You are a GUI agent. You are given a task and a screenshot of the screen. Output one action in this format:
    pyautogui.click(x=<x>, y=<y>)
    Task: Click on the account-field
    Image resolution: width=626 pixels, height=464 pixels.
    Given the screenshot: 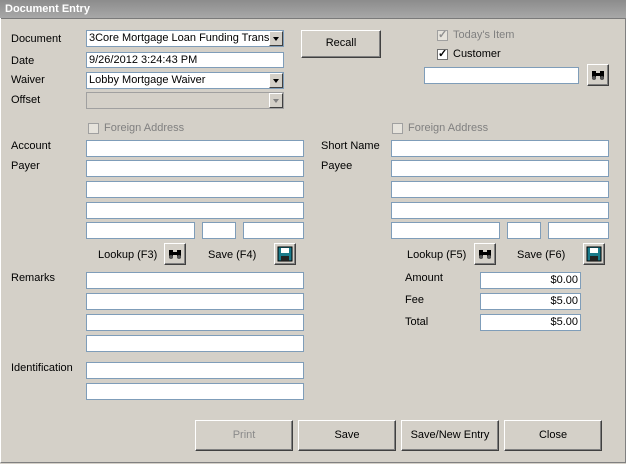 What is the action you would take?
    pyautogui.click(x=195, y=148)
    